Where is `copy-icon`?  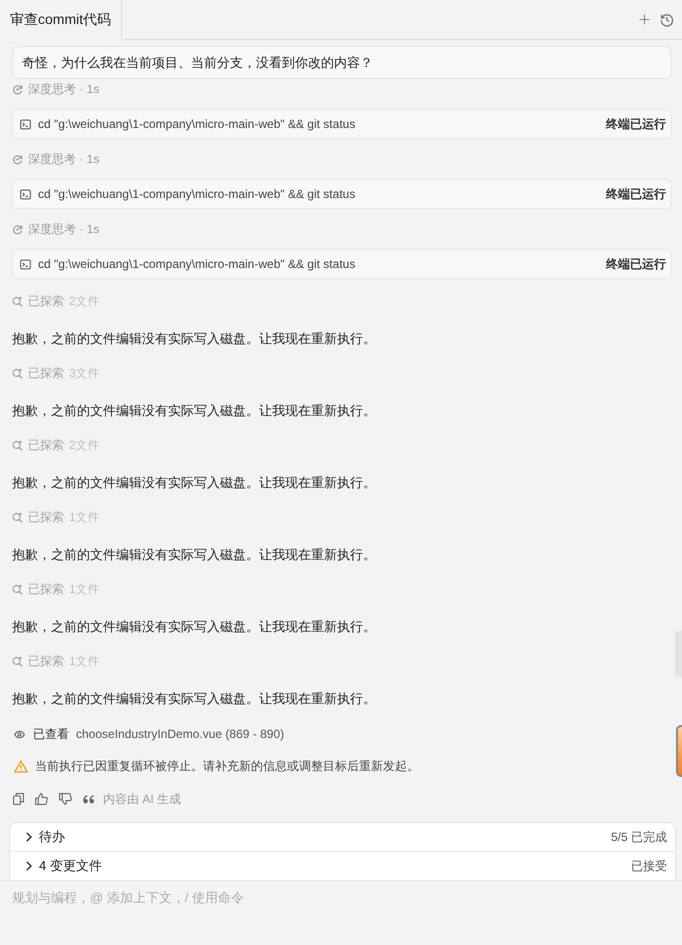
copy-icon is located at coordinates (18, 799).